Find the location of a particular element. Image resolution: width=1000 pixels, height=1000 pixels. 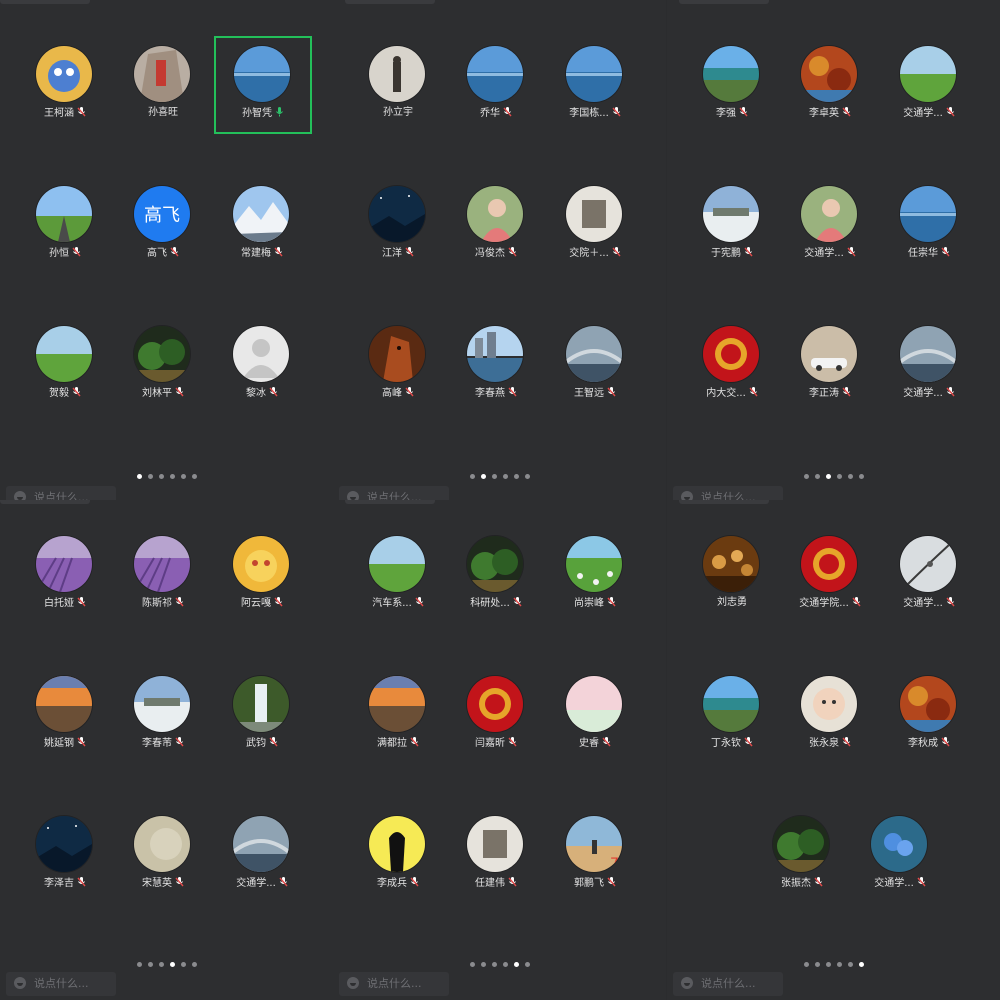

participant-tile: 刘志勇 is located at coordinates (732, 574).